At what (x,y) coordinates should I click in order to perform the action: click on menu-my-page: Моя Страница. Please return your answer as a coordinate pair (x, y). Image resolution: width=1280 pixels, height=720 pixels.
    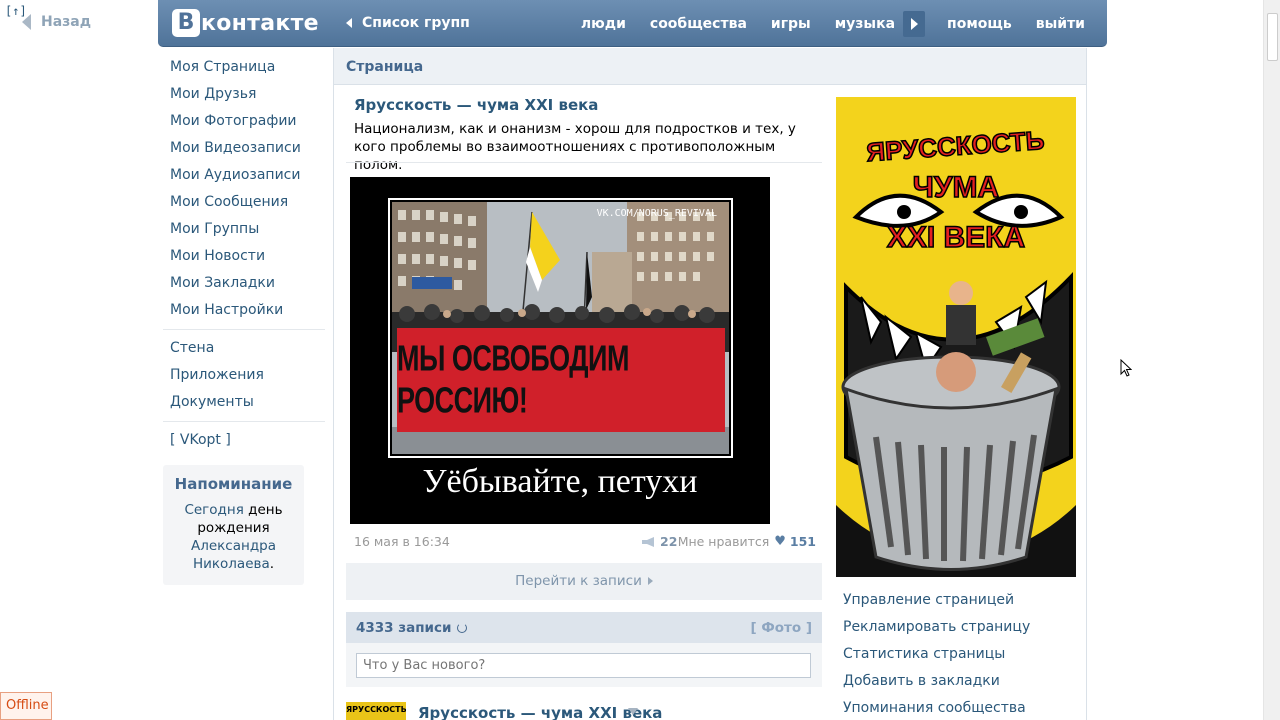
    Looking at the image, I should click on (244, 69).